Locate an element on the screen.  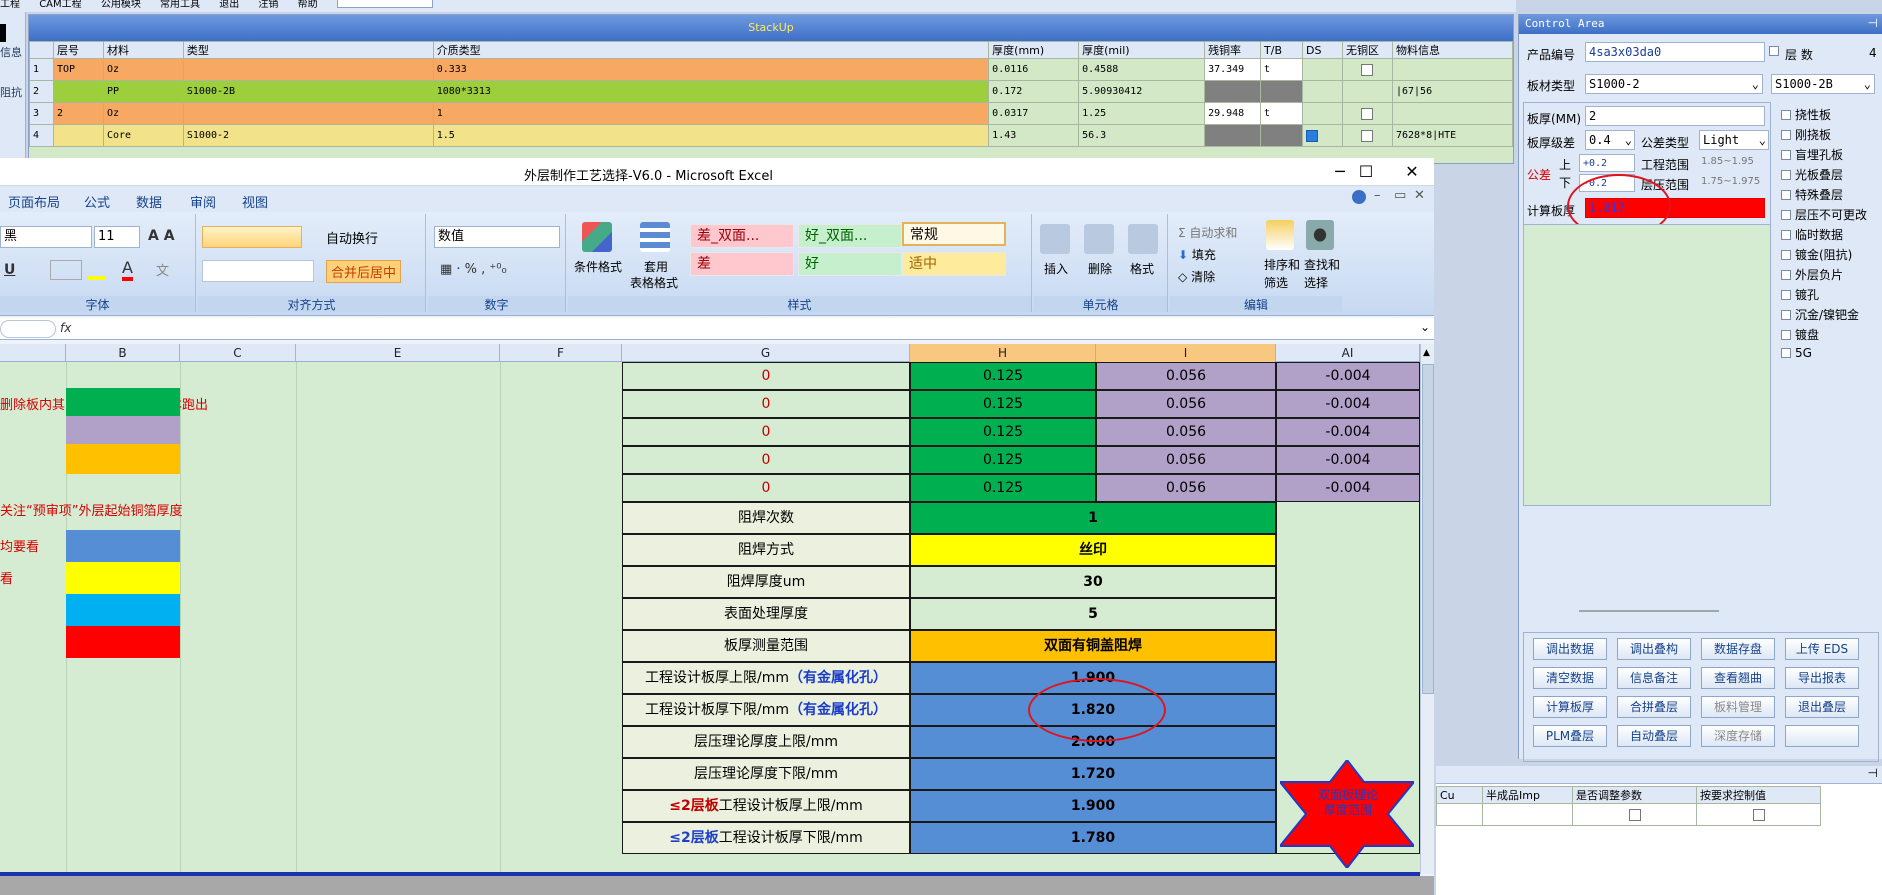
info-button: 信息 is located at coordinates (12, 43).